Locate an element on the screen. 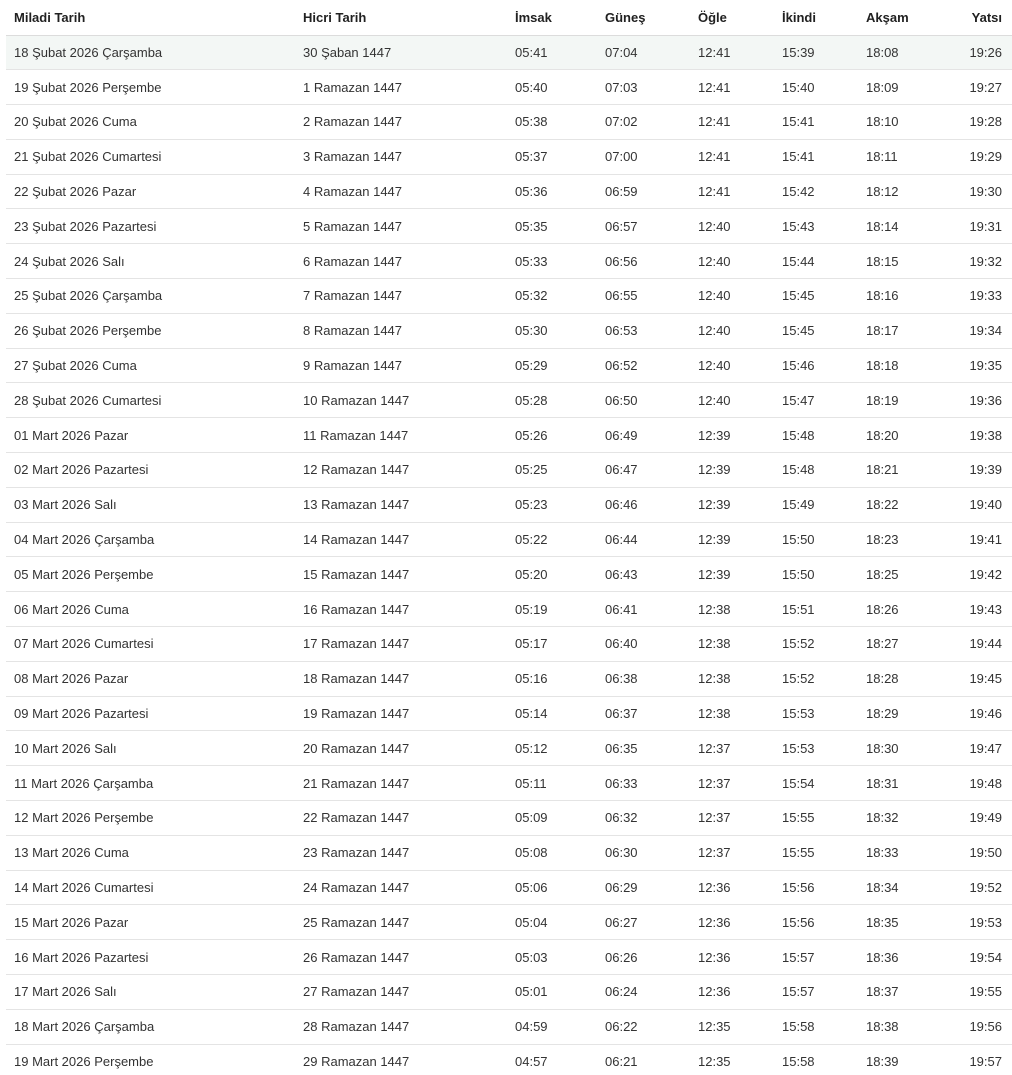 The height and width of the screenshot is (1075, 1012). cell-gunes: 07:04 is located at coordinates (643, 53).